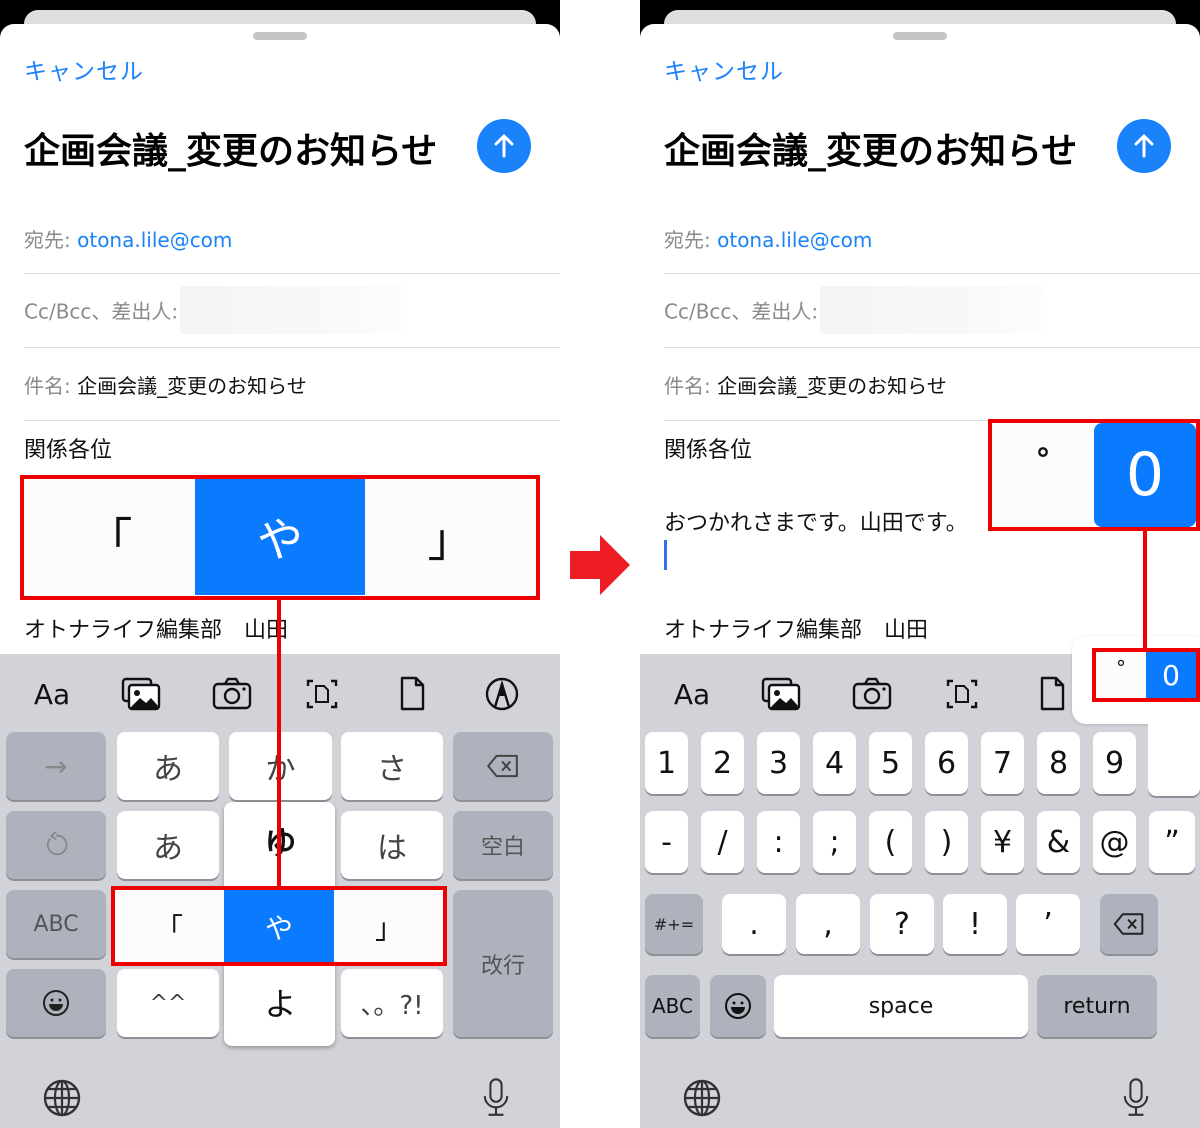 The image size is (1200, 1128). I want to click on connector-line, so click(1145, 589).